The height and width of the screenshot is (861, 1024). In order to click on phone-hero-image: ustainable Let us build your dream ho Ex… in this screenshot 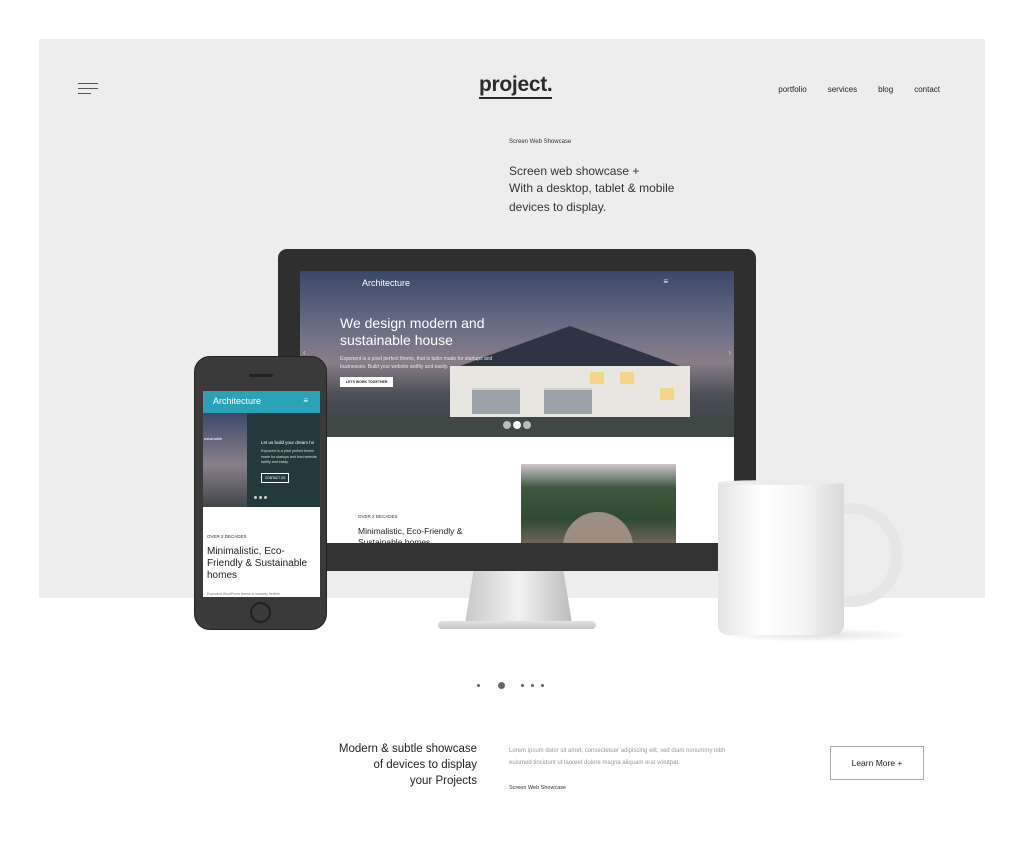, I will do `click(261, 460)`.